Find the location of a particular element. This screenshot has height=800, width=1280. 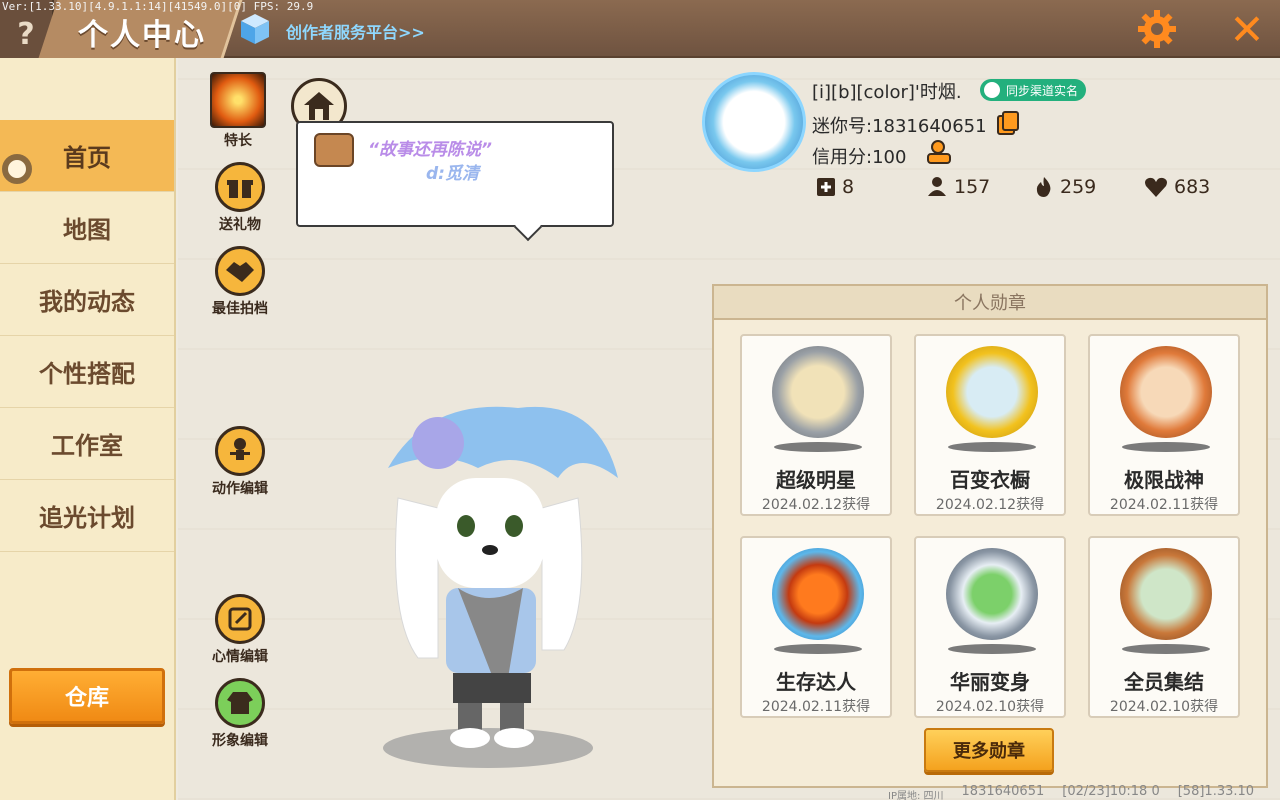

gear-icon is located at coordinates (1157, 29).